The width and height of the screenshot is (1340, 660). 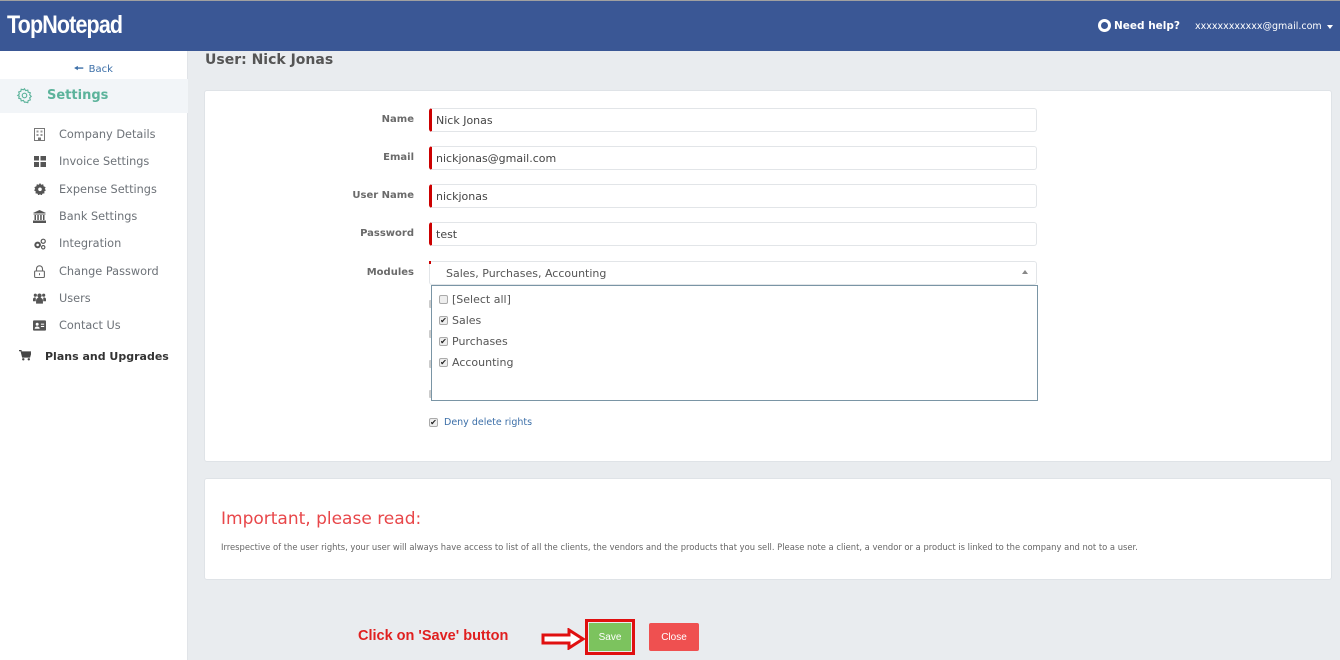 I want to click on need-help-label: Need help?, so click(x=1147, y=25).